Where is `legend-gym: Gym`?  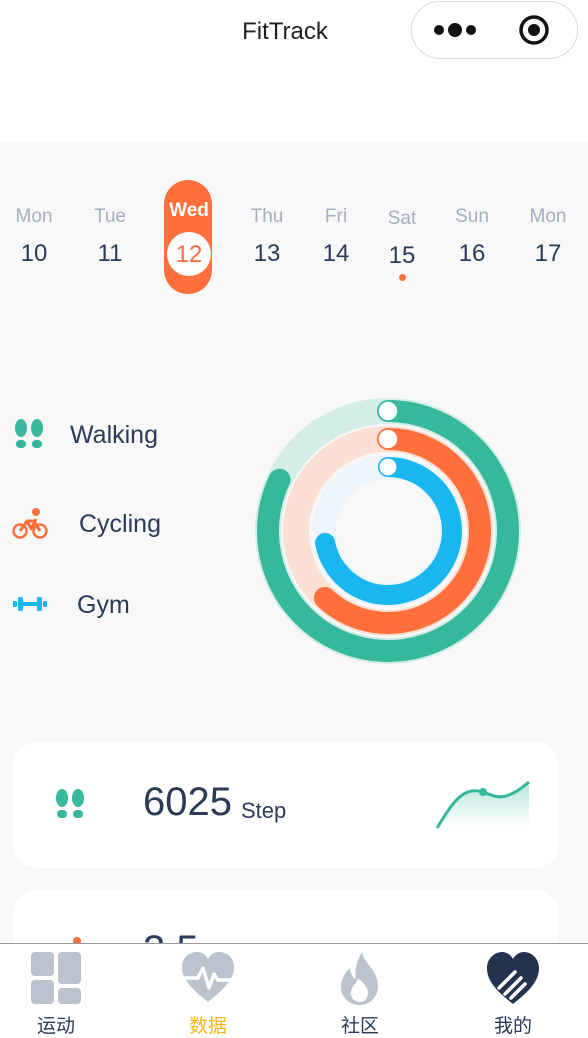 legend-gym: Gym is located at coordinates (120, 604).